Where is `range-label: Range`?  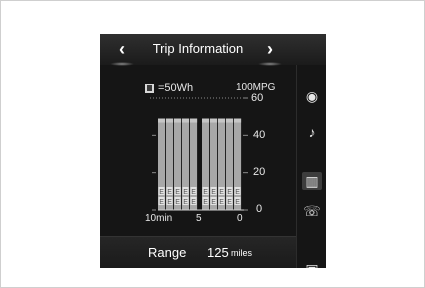
range-label: Range is located at coordinates (167, 252).